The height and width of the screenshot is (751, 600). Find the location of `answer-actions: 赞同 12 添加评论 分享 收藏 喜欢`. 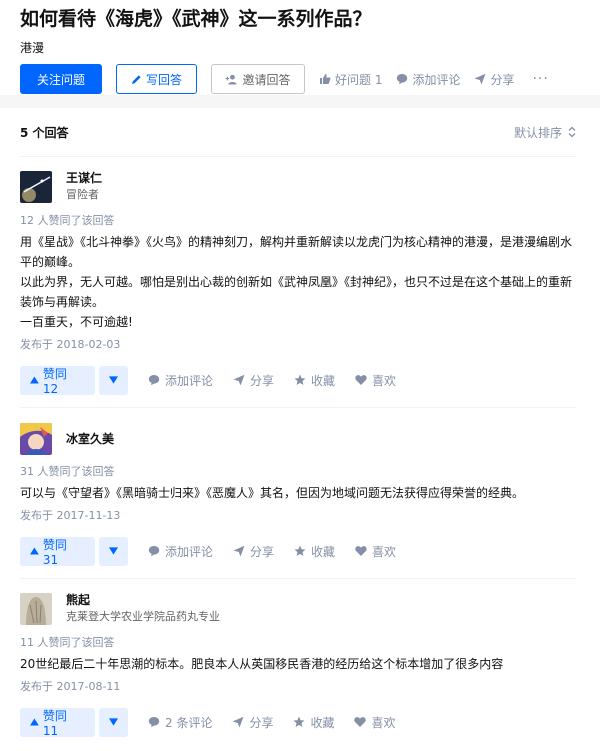

answer-actions: 赞同 12 添加评论 分享 收藏 喜欢 is located at coordinates (298, 386).